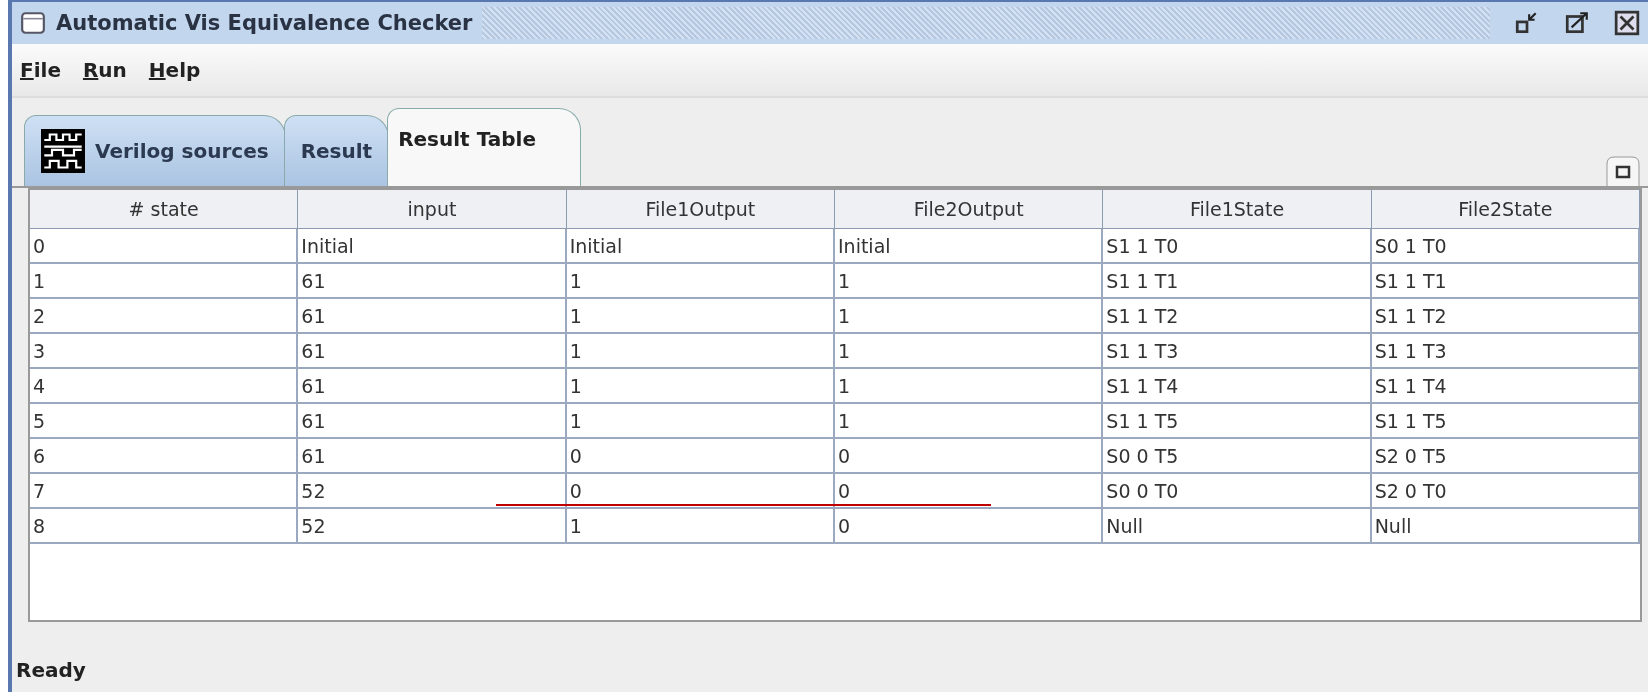 This screenshot has width=1652, height=692. I want to click on close-button, so click(1627, 23).